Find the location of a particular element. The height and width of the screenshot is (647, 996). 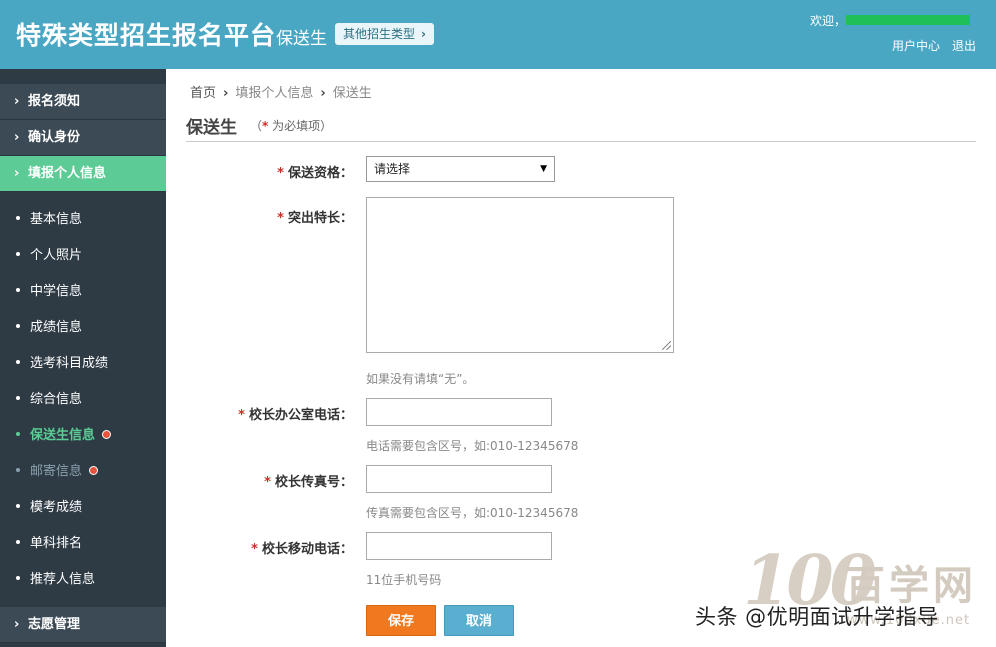

sidebar-subitem-subject-rank: 单科排名 is located at coordinates (83, 544).